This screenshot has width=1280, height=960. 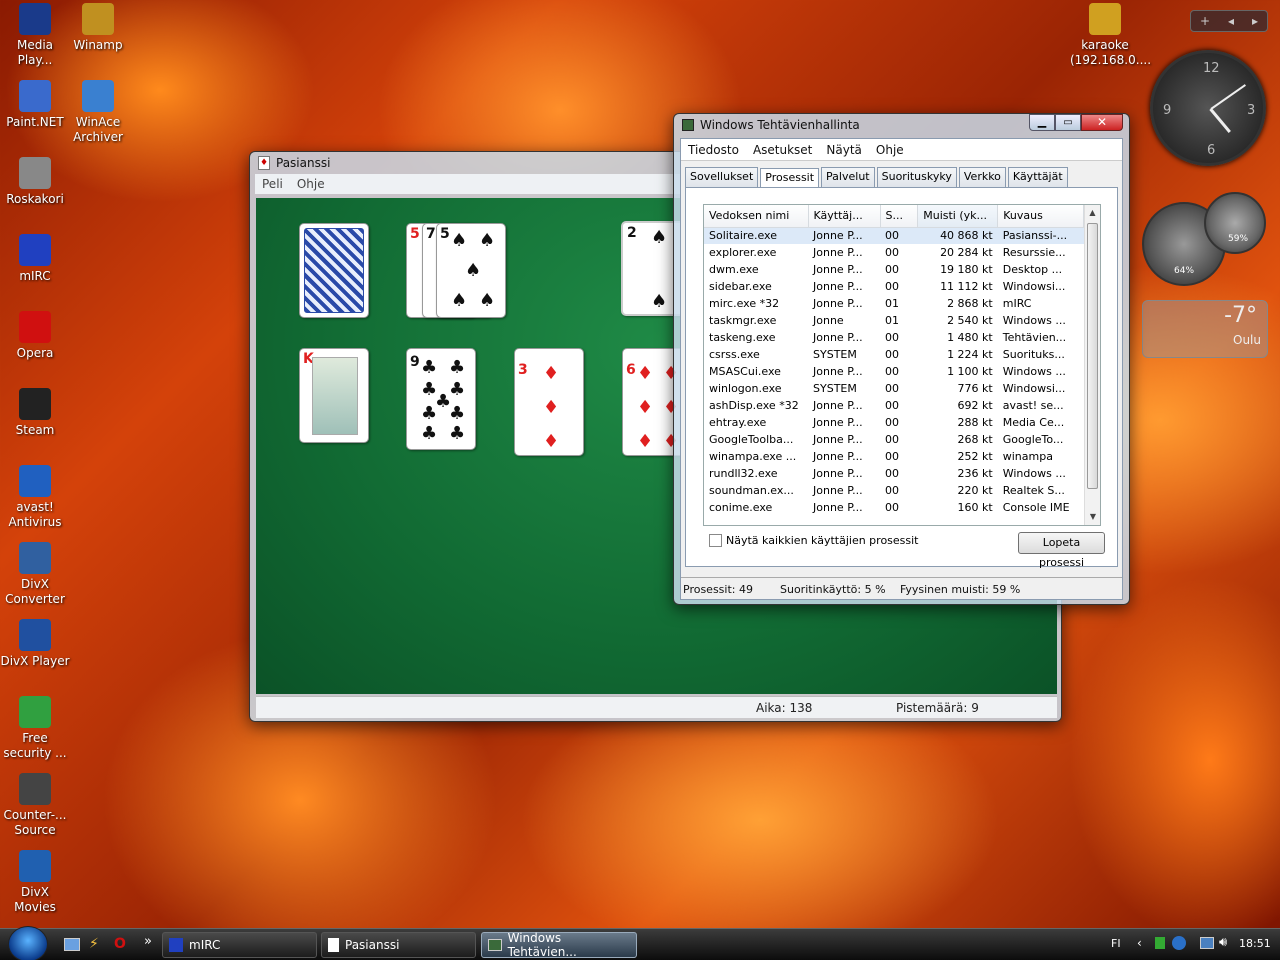 What do you see at coordinates (398, 945) in the screenshot?
I see `taskbar-button-solitaire: Pasianssi` at bounding box center [398, 945].